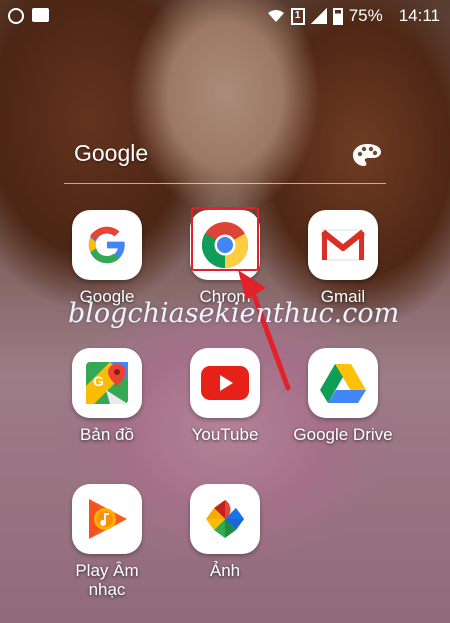 The width and height of the screenshot is (450, 623). I want to click on app-gmail: Gmail, so click(343, 258).